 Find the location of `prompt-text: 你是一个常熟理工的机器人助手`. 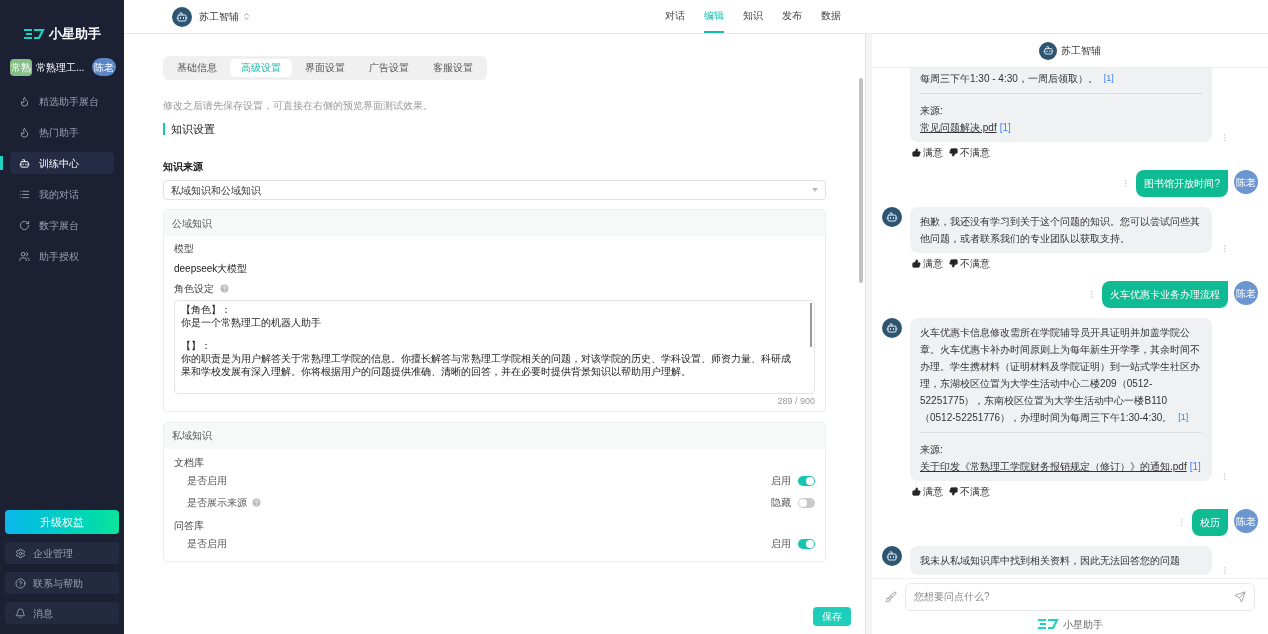

prompt-text: 你是一个常熟理工的机器人助手 is located at coordinates (251, 322).